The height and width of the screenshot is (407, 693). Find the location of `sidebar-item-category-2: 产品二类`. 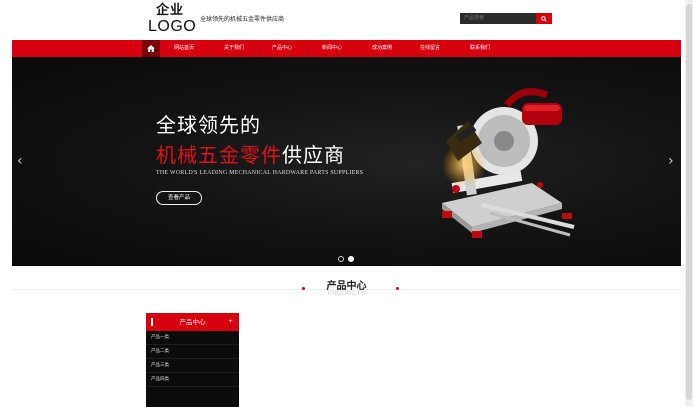

sidebar-item-category-2: 产品二类 is located at coordinates (192, 352).